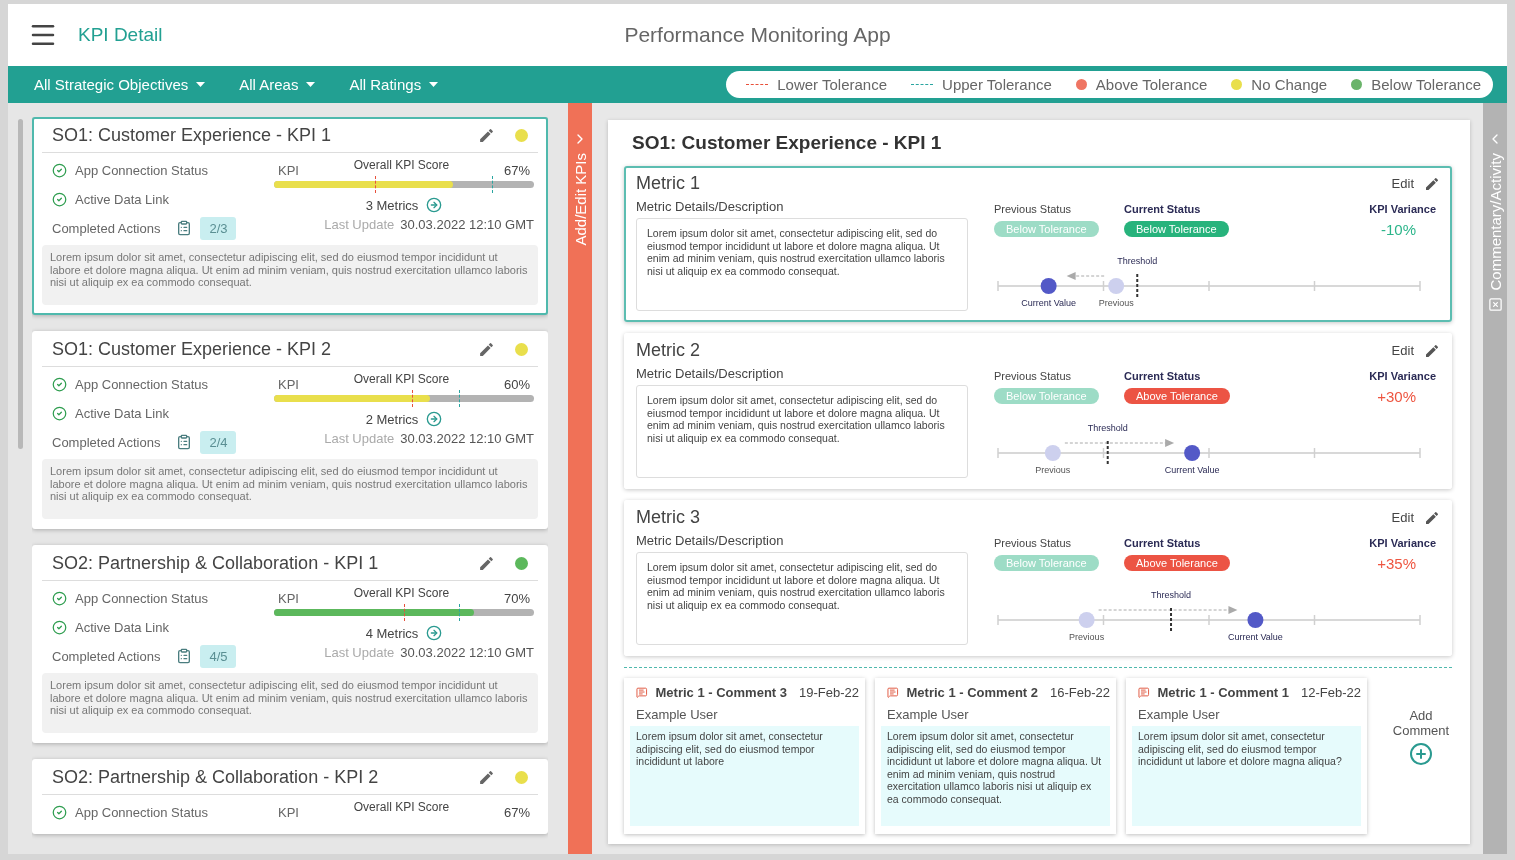 The image size is (1515, 860). What do you see at coordinates (1426, 84) in the screenshot?
I see `legend-label: Below Tolerance` at bounding box center [1426, 84].